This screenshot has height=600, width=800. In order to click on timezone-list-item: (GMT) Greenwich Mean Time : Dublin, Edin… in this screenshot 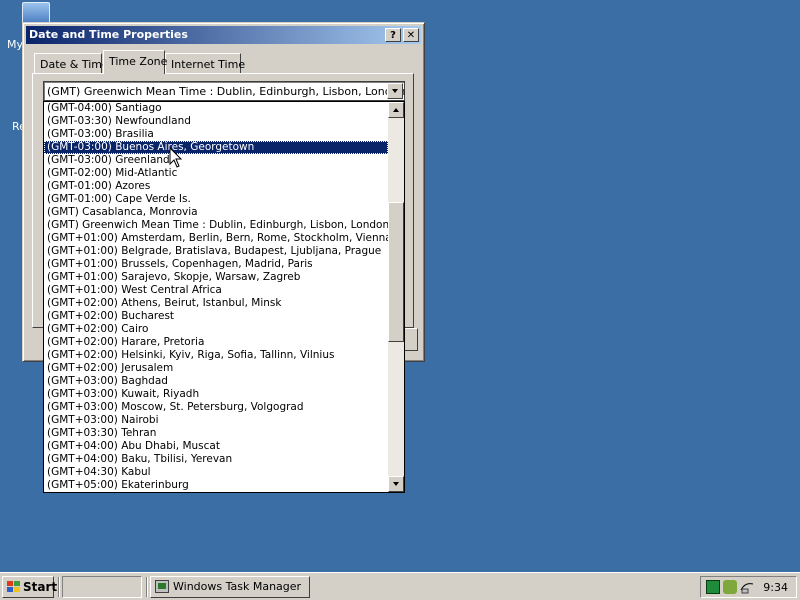, I will do `click(216, 225)`.